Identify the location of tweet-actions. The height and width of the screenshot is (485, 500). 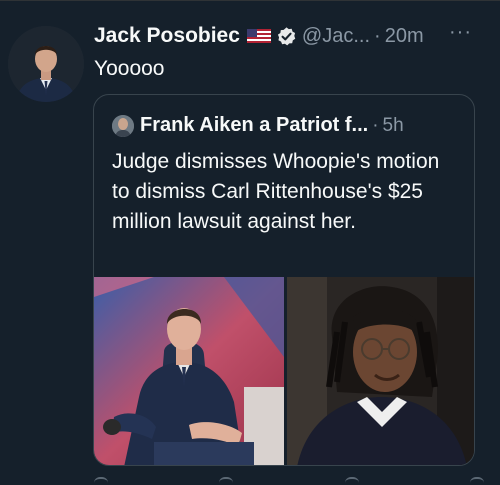
(289, 481).